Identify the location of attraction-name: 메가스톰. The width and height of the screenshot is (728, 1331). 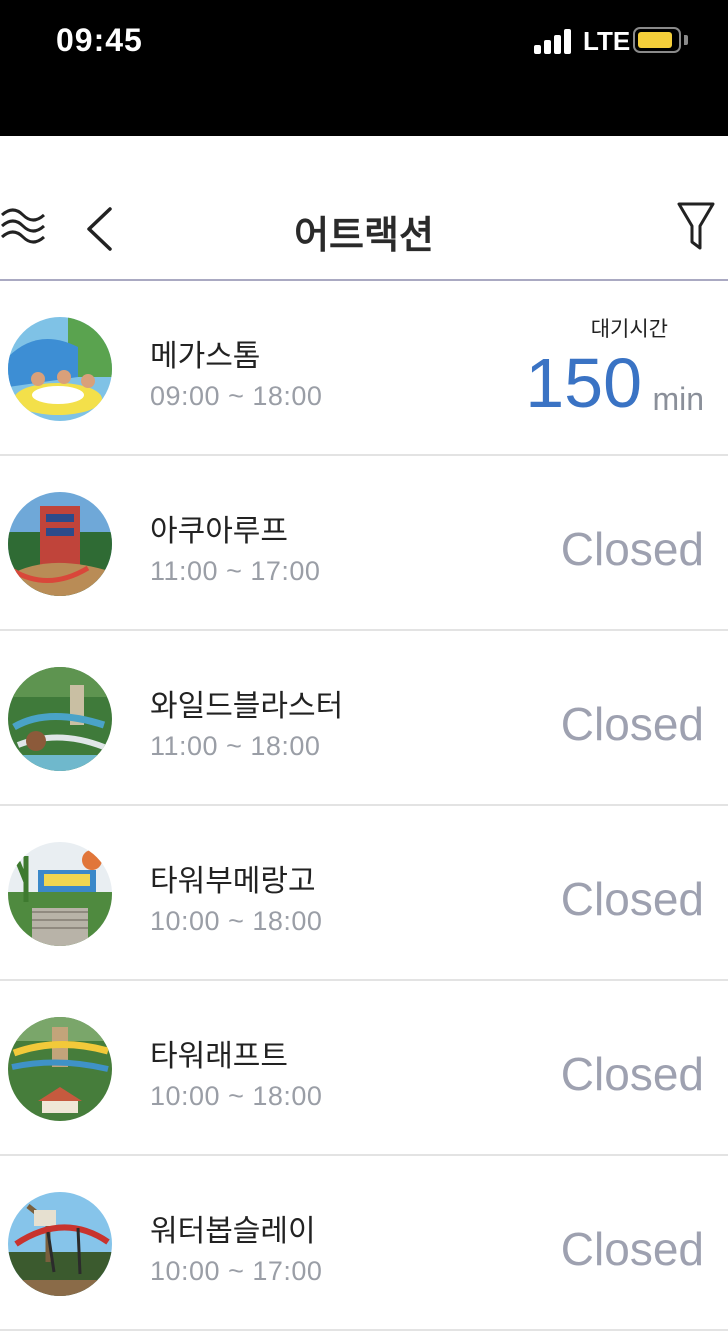
(205, 356).